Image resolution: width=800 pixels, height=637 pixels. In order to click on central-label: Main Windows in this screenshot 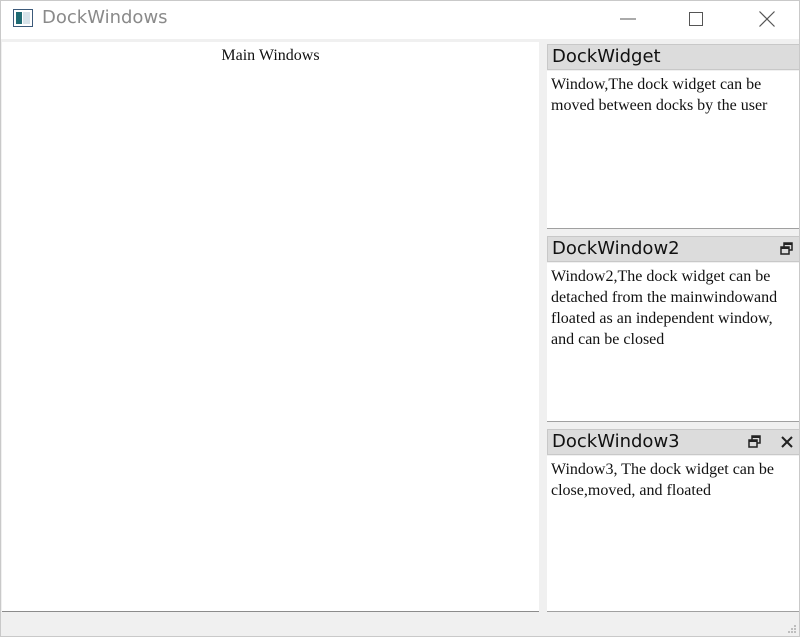, I will do `click(270, 55)`.